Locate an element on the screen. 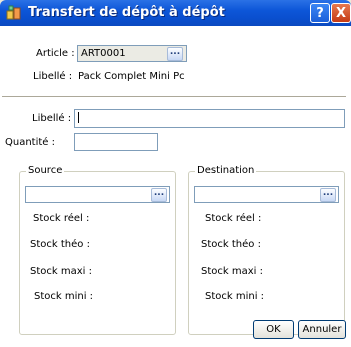  help-button: ? is located at coordinates (320, 13).